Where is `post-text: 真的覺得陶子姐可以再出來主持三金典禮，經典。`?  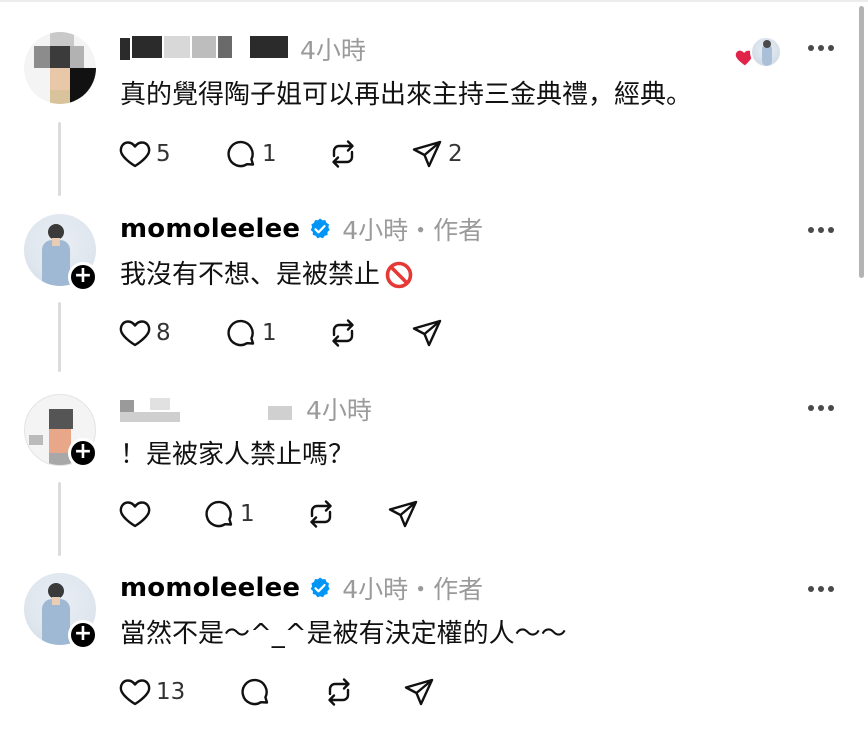
post-text: 真的覺得陶子姐可以再出來主持三金典禮，經典。 is located at coordinates (406, 95).